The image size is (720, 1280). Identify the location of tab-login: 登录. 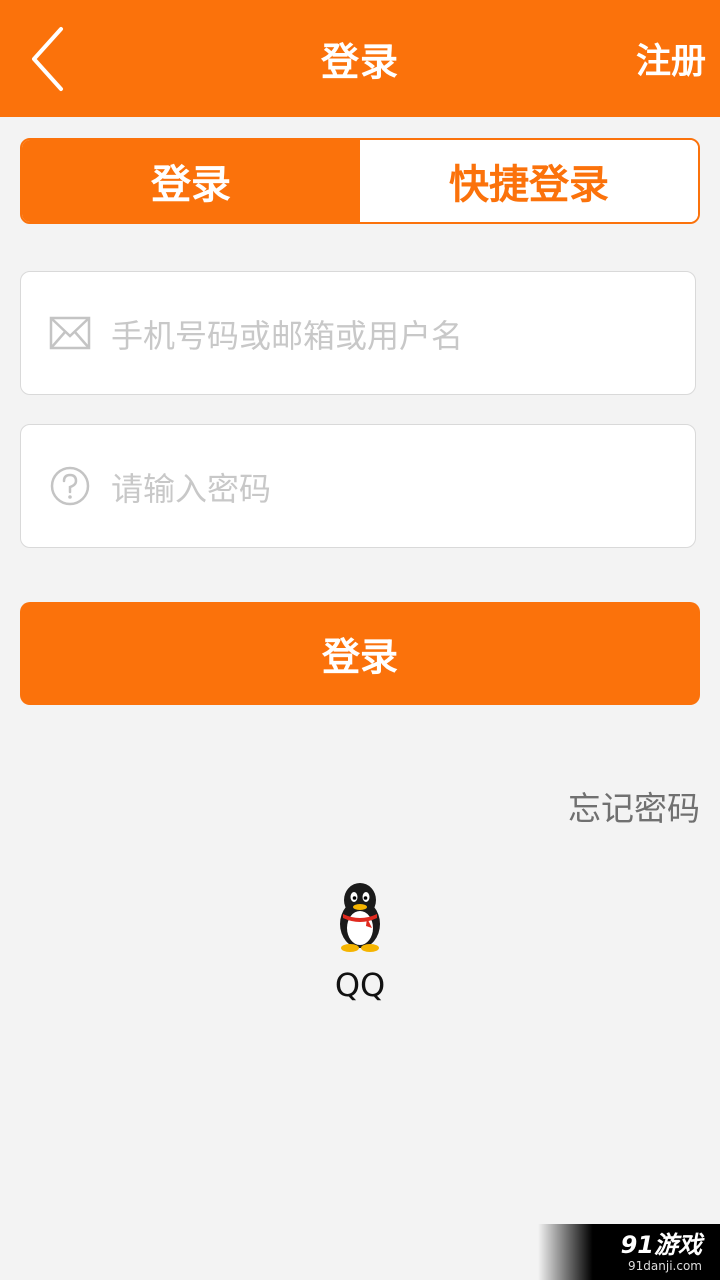
(191, 181).